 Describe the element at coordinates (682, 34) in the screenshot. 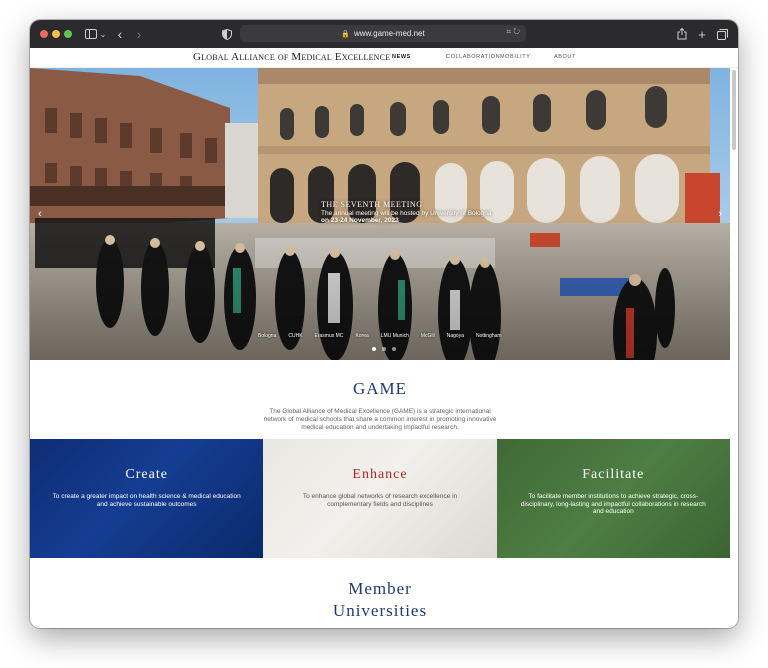

I see `share-icon` at that location.